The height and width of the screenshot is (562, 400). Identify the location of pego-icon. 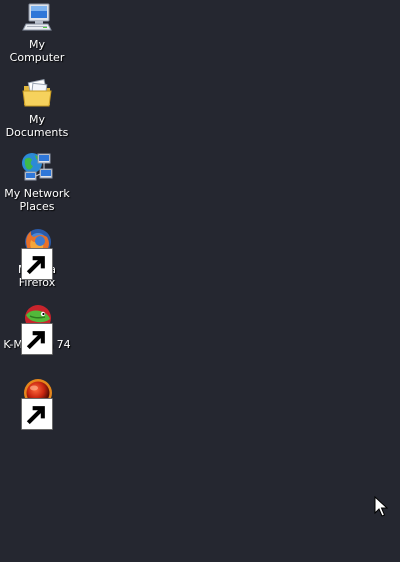
(37, 403).